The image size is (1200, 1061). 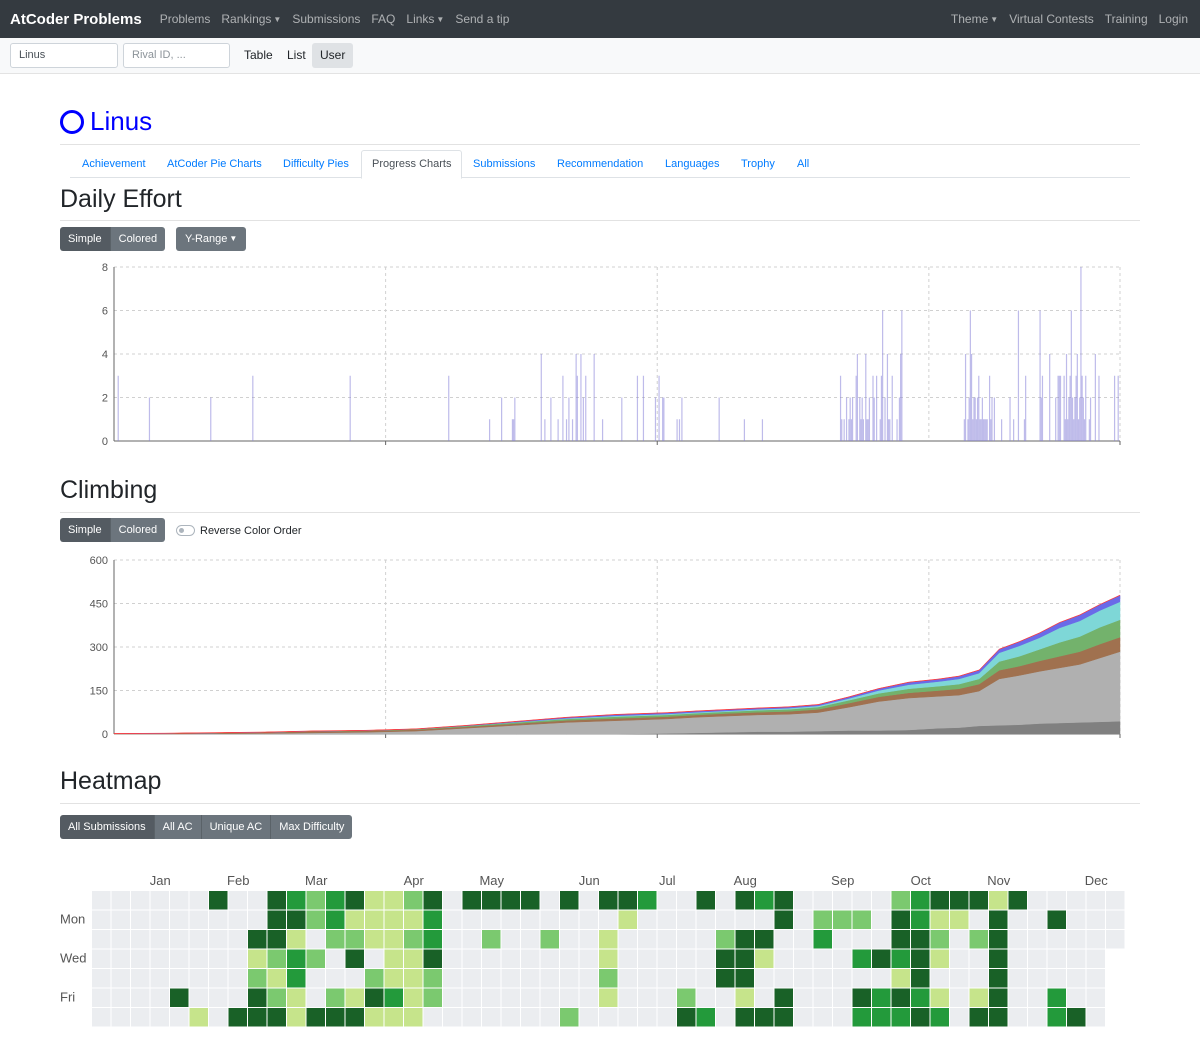 I want to click on tab-submissions: Submissions, so click(x=504, y=164).